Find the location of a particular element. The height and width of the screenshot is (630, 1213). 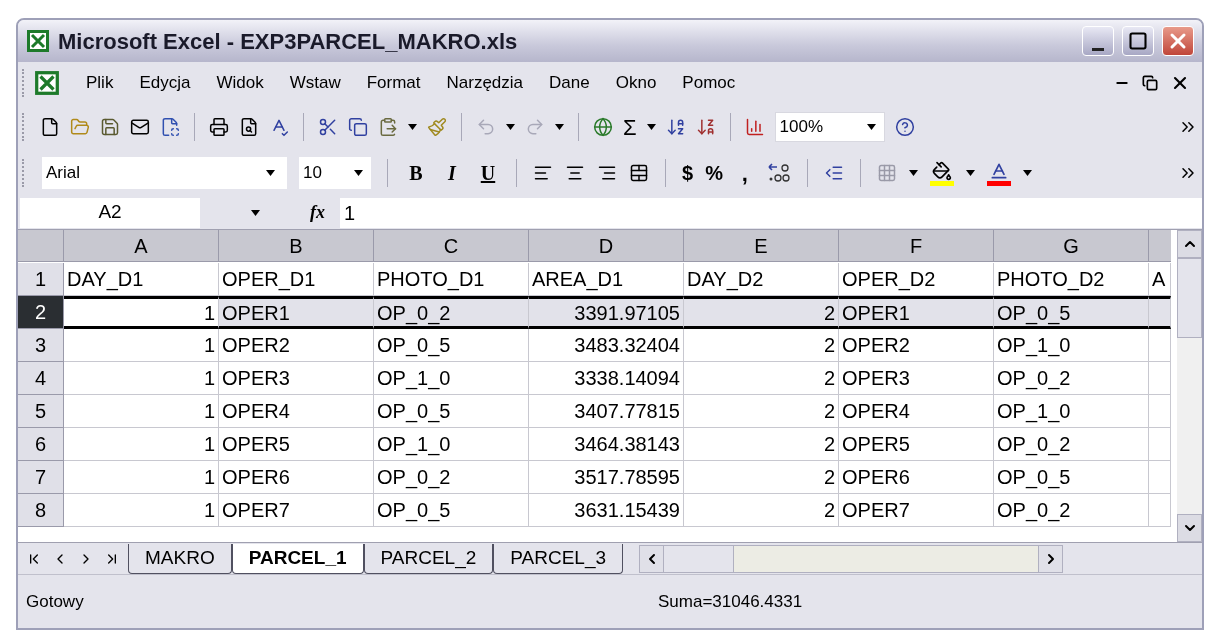

printer-icon is located at coordinates (219, 127).